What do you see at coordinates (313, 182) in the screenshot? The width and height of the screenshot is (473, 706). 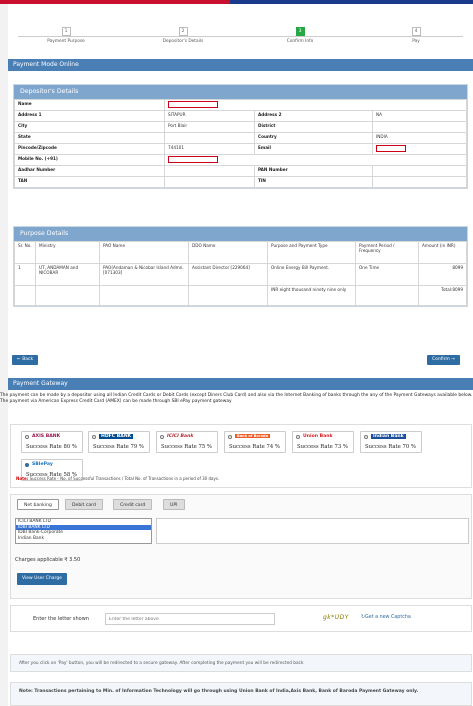 I see `label-tin: TIN` at bounding box center [313, 182].